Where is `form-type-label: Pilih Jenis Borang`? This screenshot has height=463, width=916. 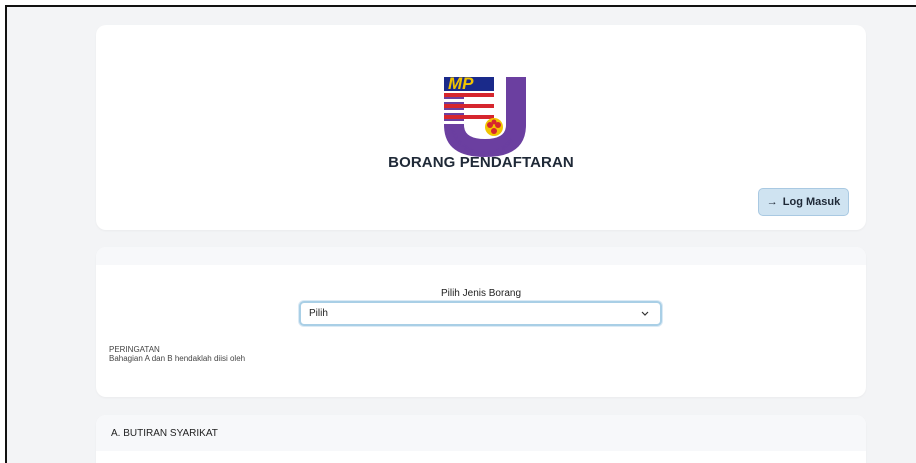
form-type-label: Pilih Jenis Borang is located at coordinates (481, 293).